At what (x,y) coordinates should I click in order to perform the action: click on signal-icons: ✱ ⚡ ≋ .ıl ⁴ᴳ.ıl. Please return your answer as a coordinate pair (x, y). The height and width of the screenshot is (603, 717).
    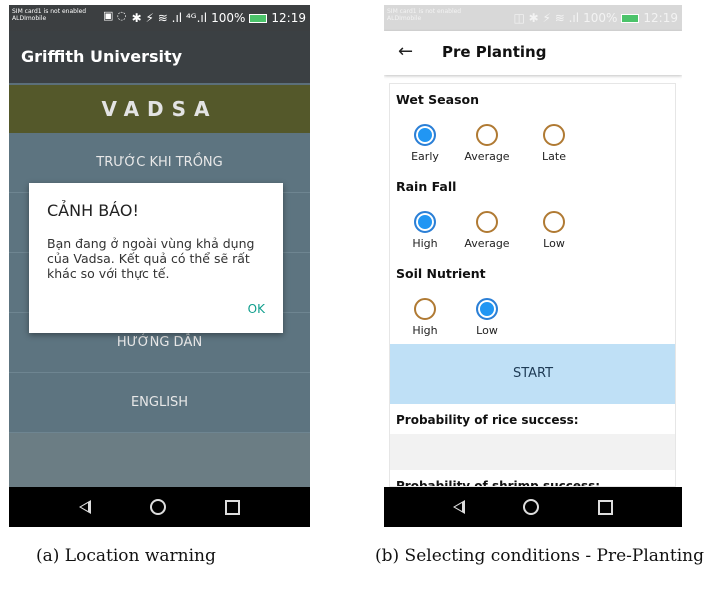
    Looking at the image, I should click on (169, 18).